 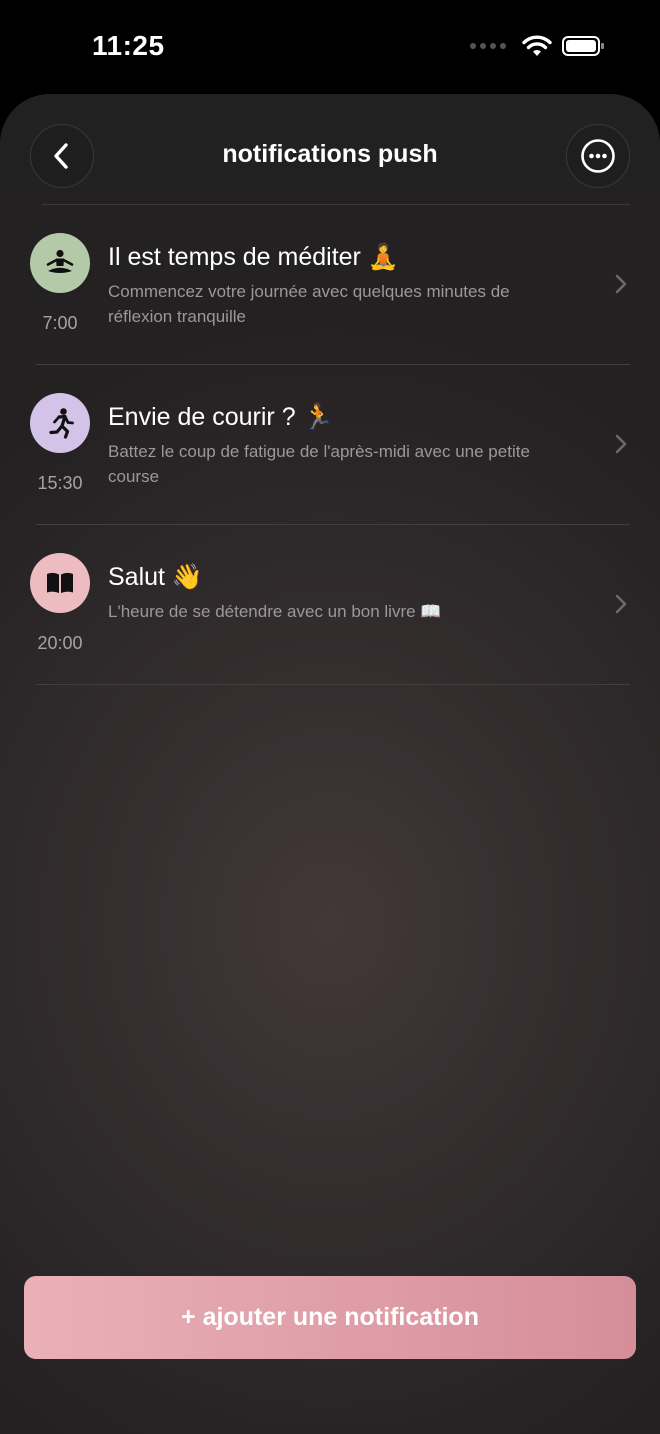 I want to click on status-time: 11:25, so click(x=128, y=45).